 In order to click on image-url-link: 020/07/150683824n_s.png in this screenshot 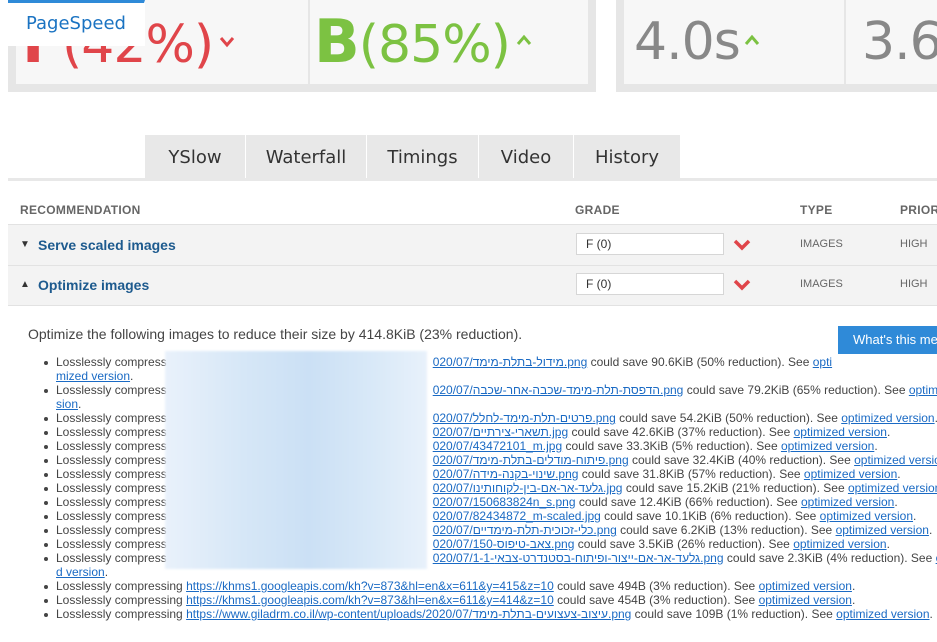, I will do `click(504, 502)`.